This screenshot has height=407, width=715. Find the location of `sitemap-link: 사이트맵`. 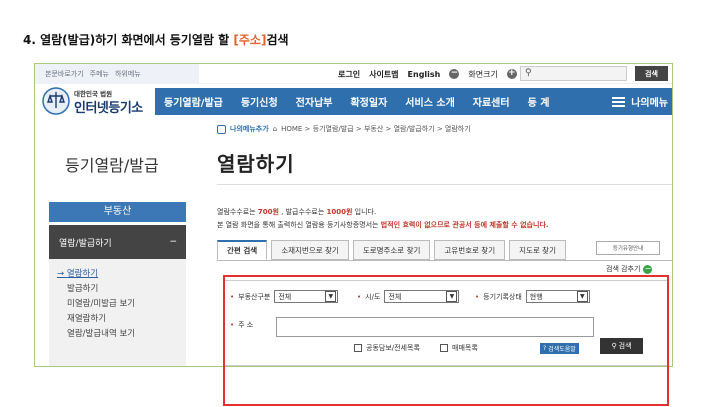

sitemap-link: 사이트맵 is located at coordinates (383, 74).